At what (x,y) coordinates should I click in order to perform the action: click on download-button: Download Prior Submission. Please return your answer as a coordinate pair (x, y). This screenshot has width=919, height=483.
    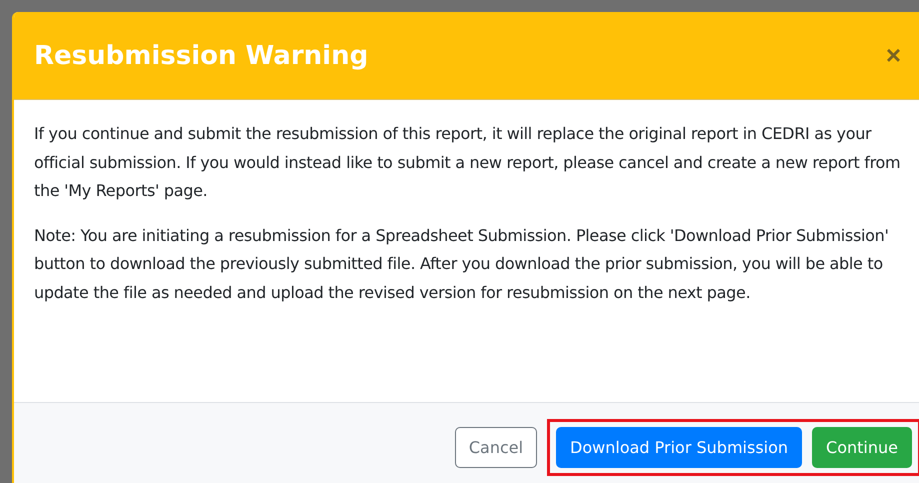
    Looking at the image, I should click on (679, 447).